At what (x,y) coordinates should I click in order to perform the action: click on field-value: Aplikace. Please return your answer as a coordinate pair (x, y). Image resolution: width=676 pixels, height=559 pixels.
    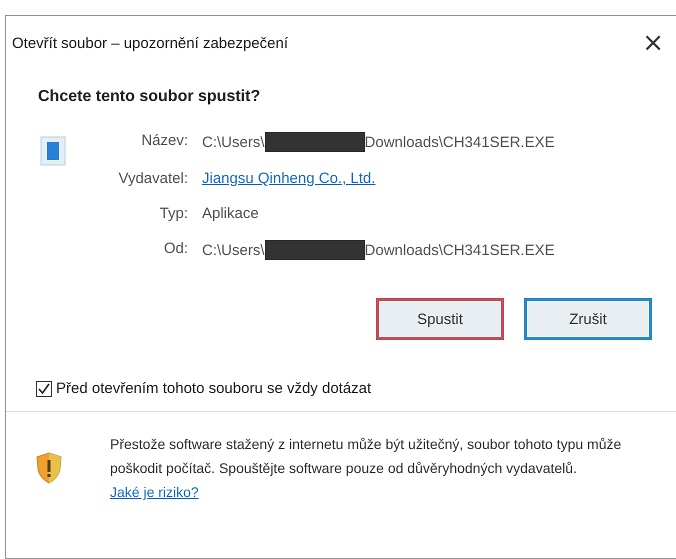
    Looking at the image, I should click on (230, 213).